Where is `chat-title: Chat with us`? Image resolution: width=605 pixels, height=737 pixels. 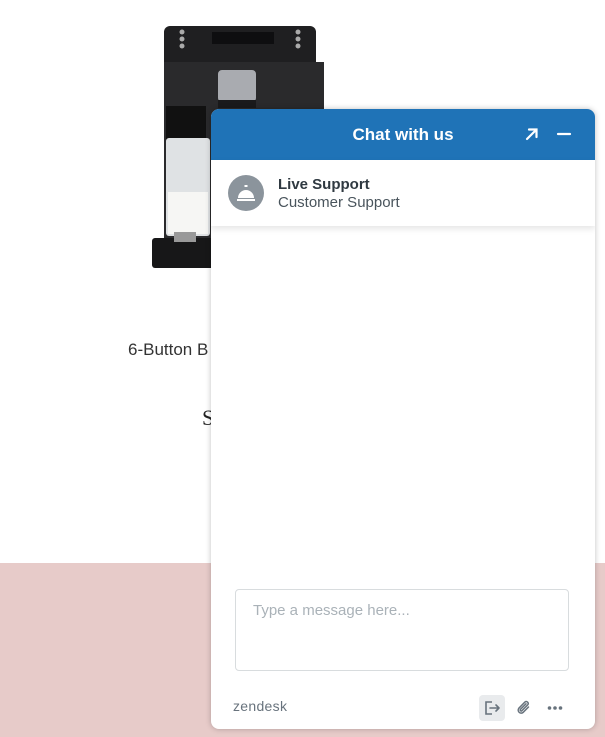
chat-title: Chat with us is located at coordinates (403, 134).